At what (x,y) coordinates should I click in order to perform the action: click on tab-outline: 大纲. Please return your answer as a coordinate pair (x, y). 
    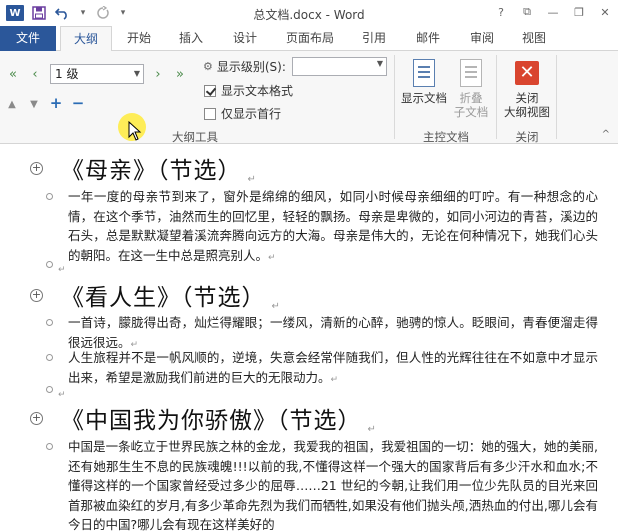
    Looking at the image, I should click on (86, 39).